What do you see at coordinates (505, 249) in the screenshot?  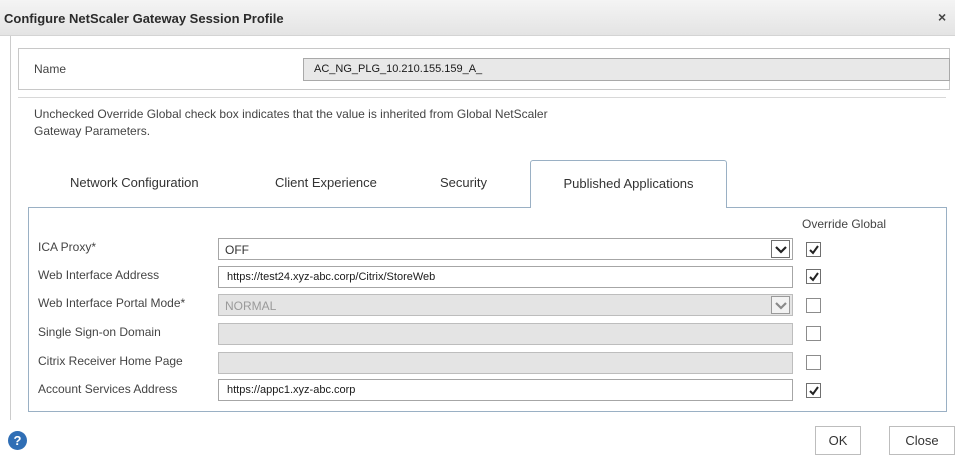 I see `ica-proxy-select: OFF` at bounding box center [505, 249].